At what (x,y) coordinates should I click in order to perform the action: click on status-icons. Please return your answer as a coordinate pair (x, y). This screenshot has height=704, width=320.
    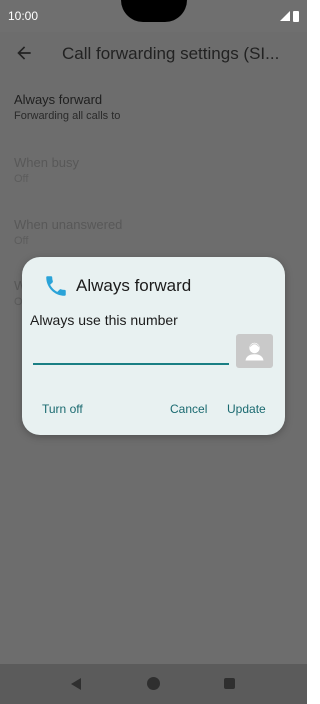
    Looking at the image, I should click on (289, 16).